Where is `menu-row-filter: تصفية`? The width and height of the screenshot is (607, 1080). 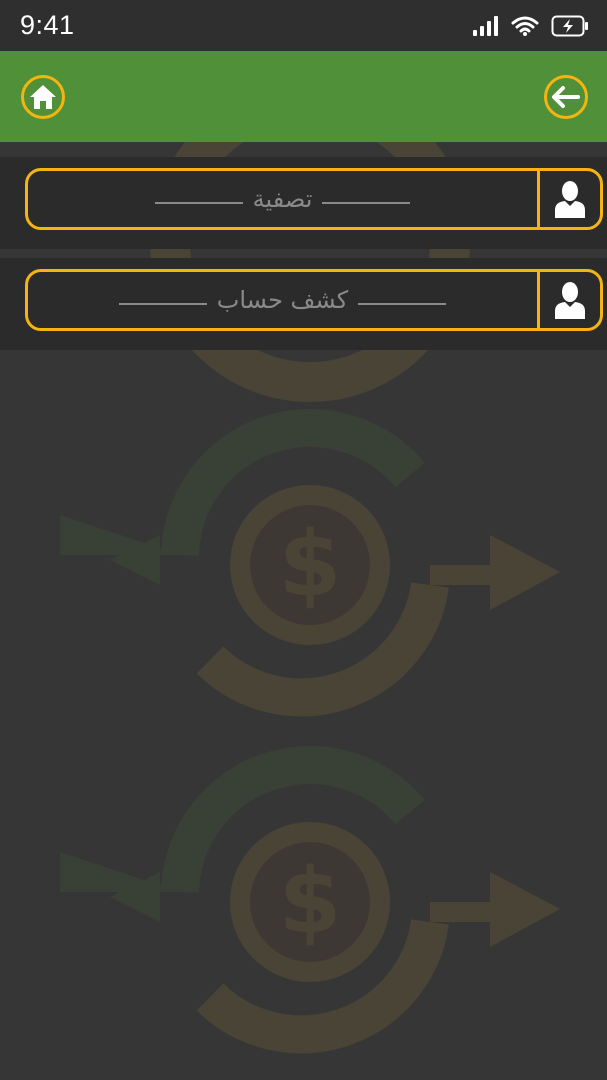 menu-row-filter: تصفية is located at coordinates (303, 203).